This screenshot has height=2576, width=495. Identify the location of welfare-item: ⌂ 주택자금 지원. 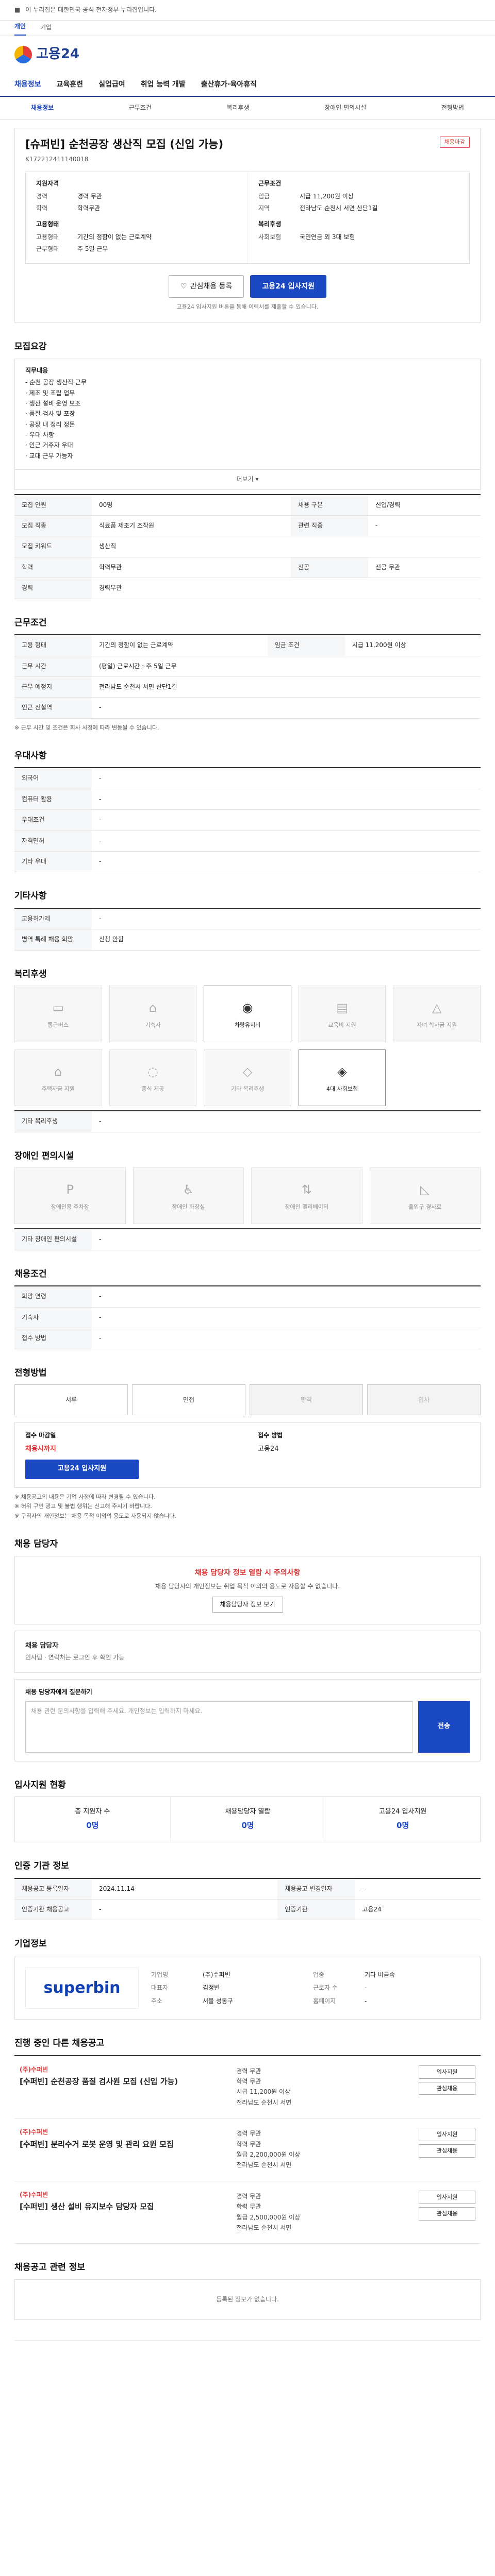
(58, 1078).